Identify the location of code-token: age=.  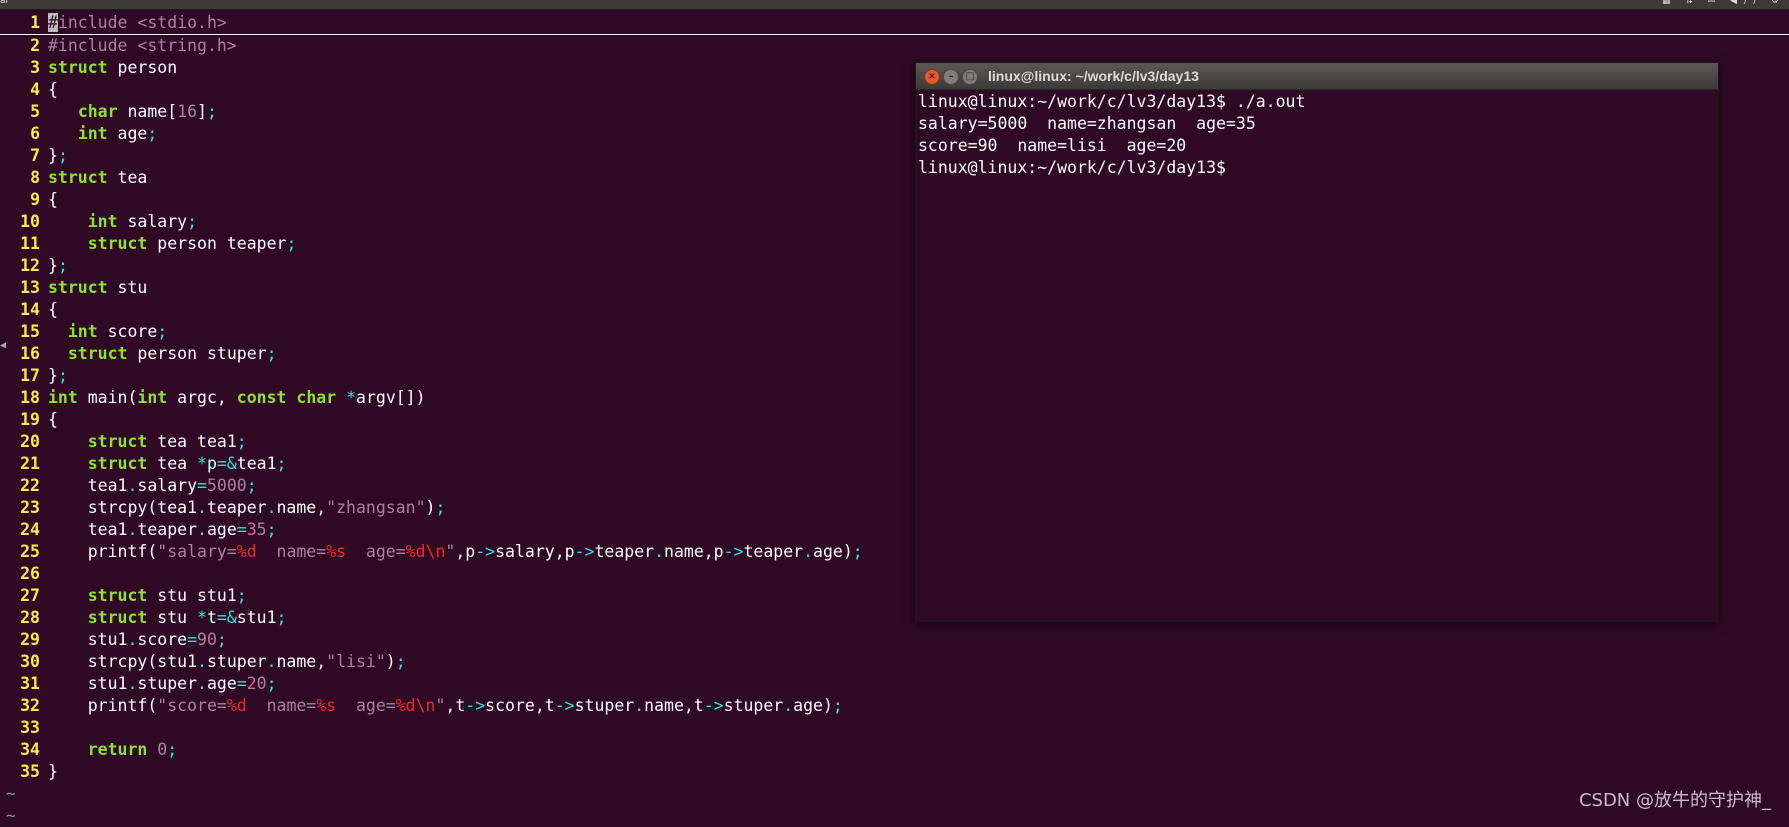
(366, 705).